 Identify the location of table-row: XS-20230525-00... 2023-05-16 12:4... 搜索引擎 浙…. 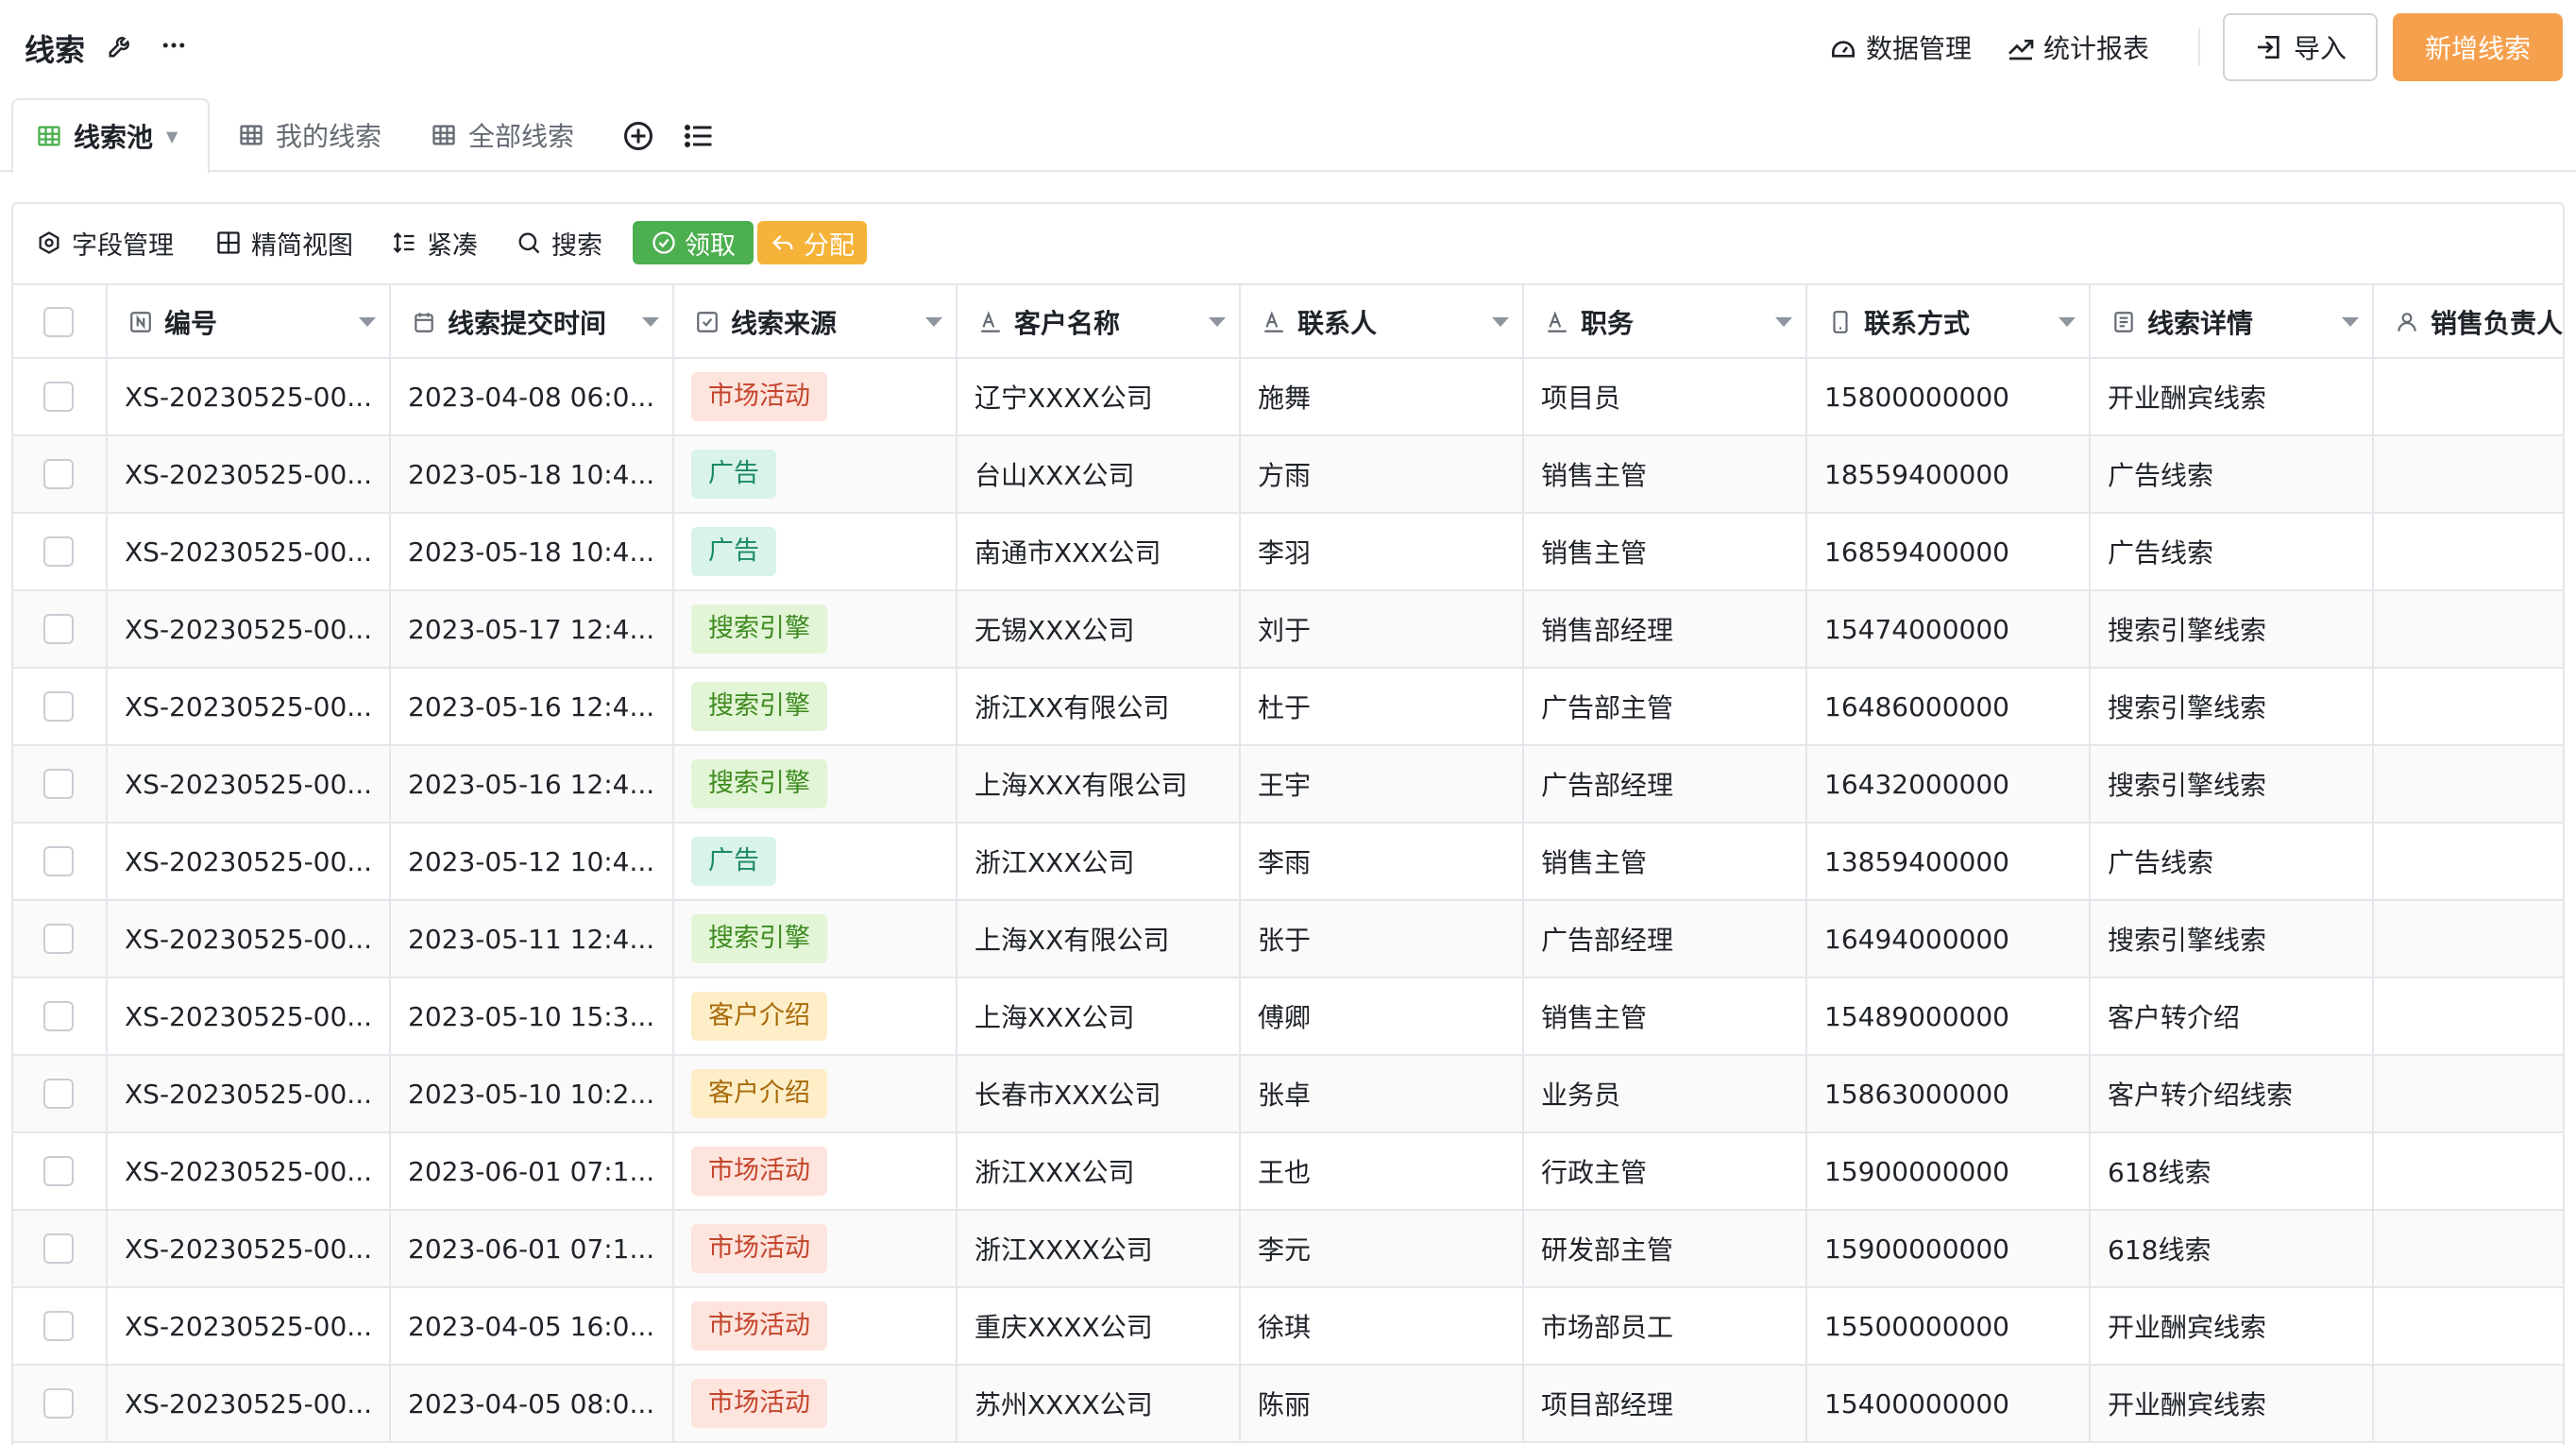
(1288, 707).